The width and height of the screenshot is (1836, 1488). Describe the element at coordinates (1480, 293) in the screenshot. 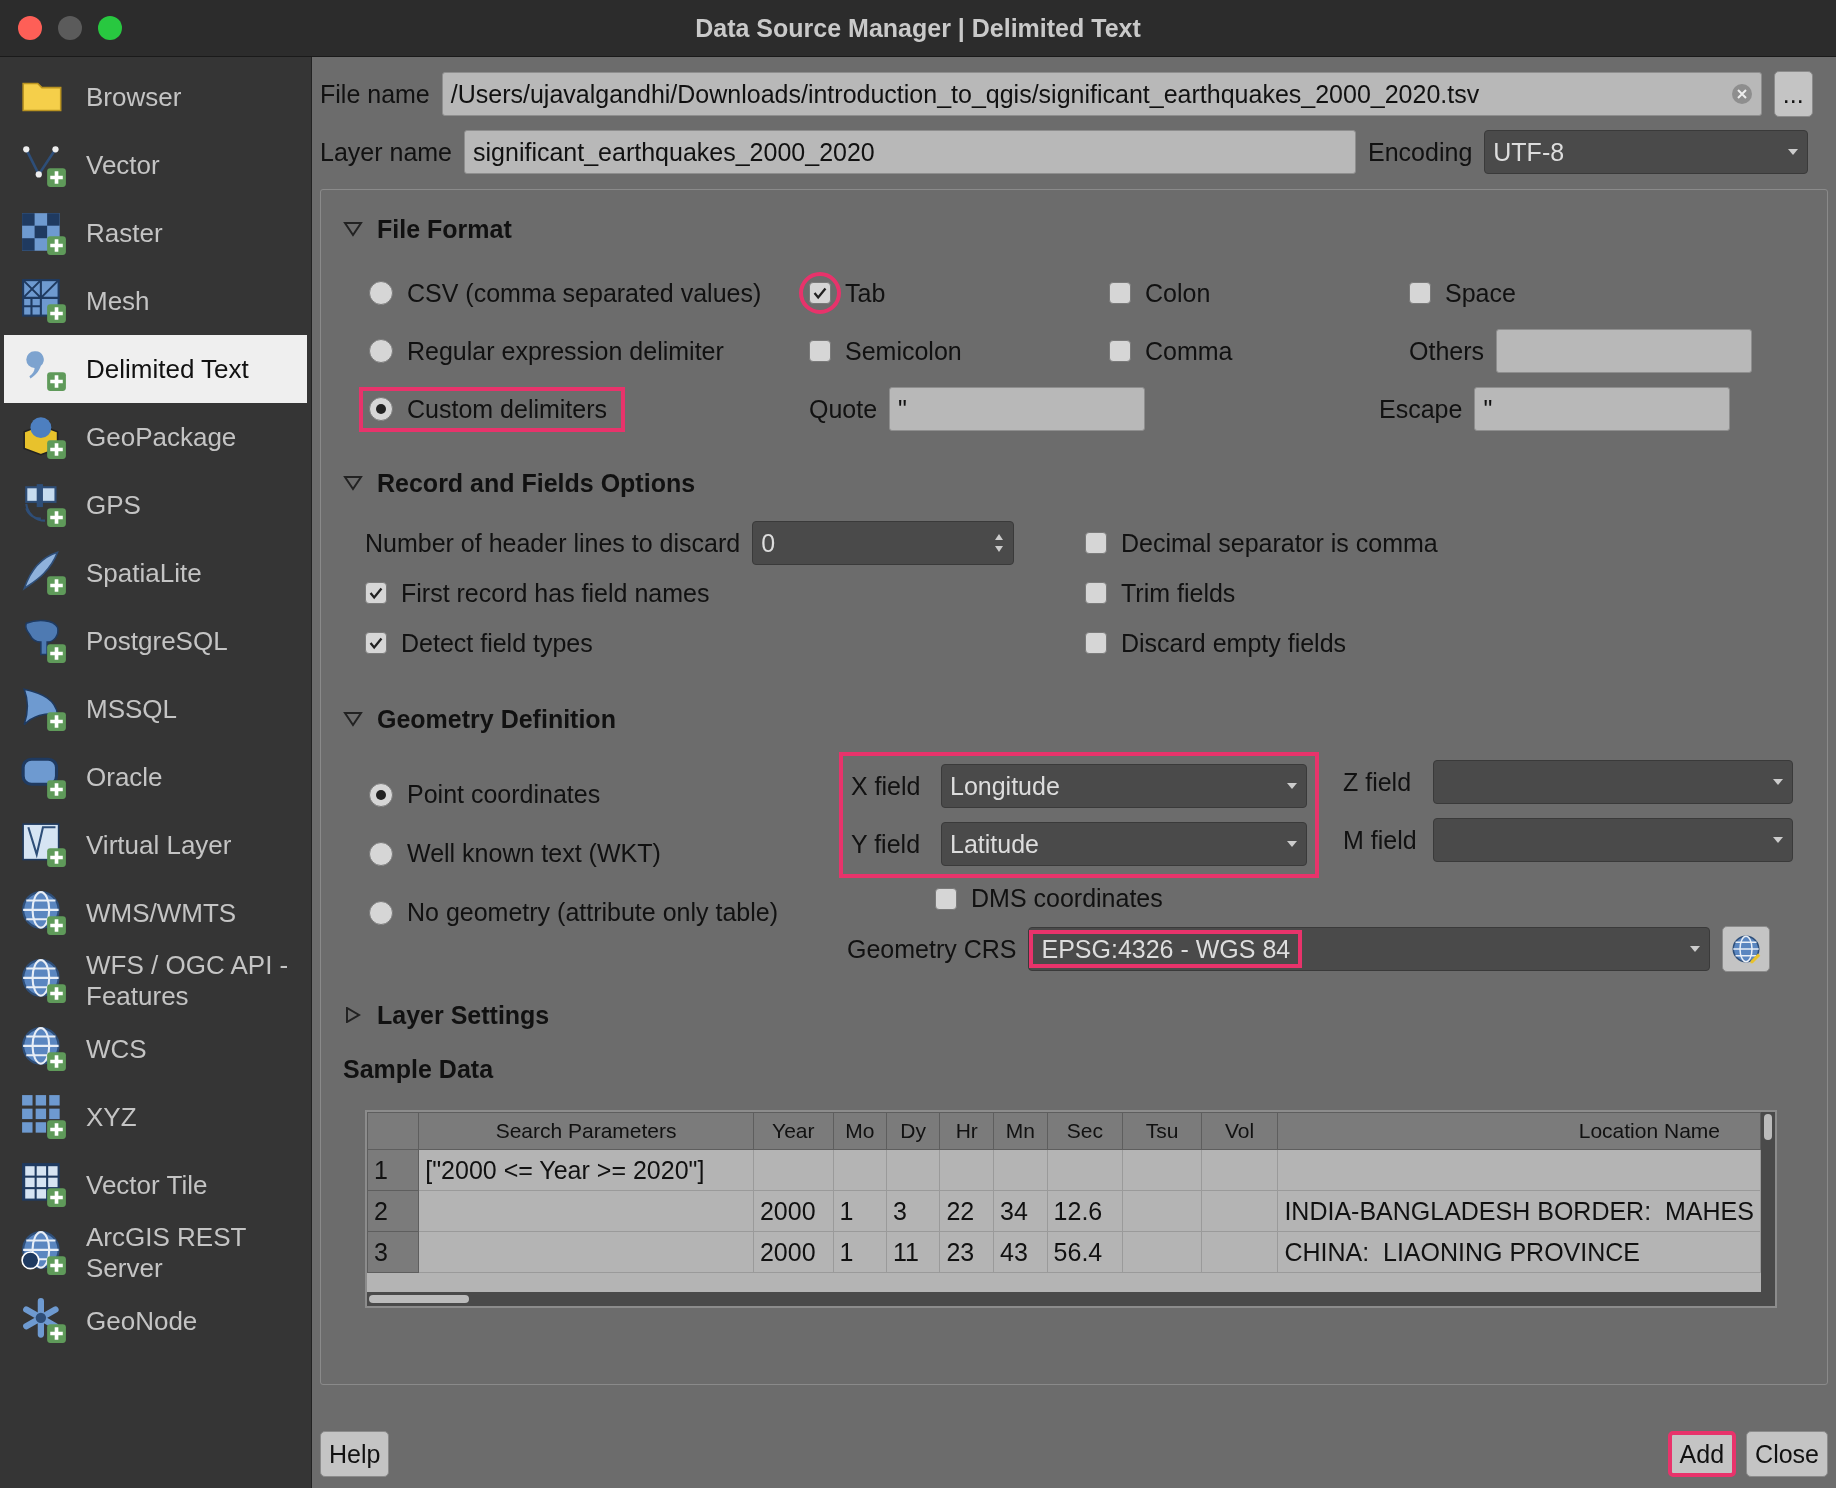

I see `checkbox-label: Space` at that location.